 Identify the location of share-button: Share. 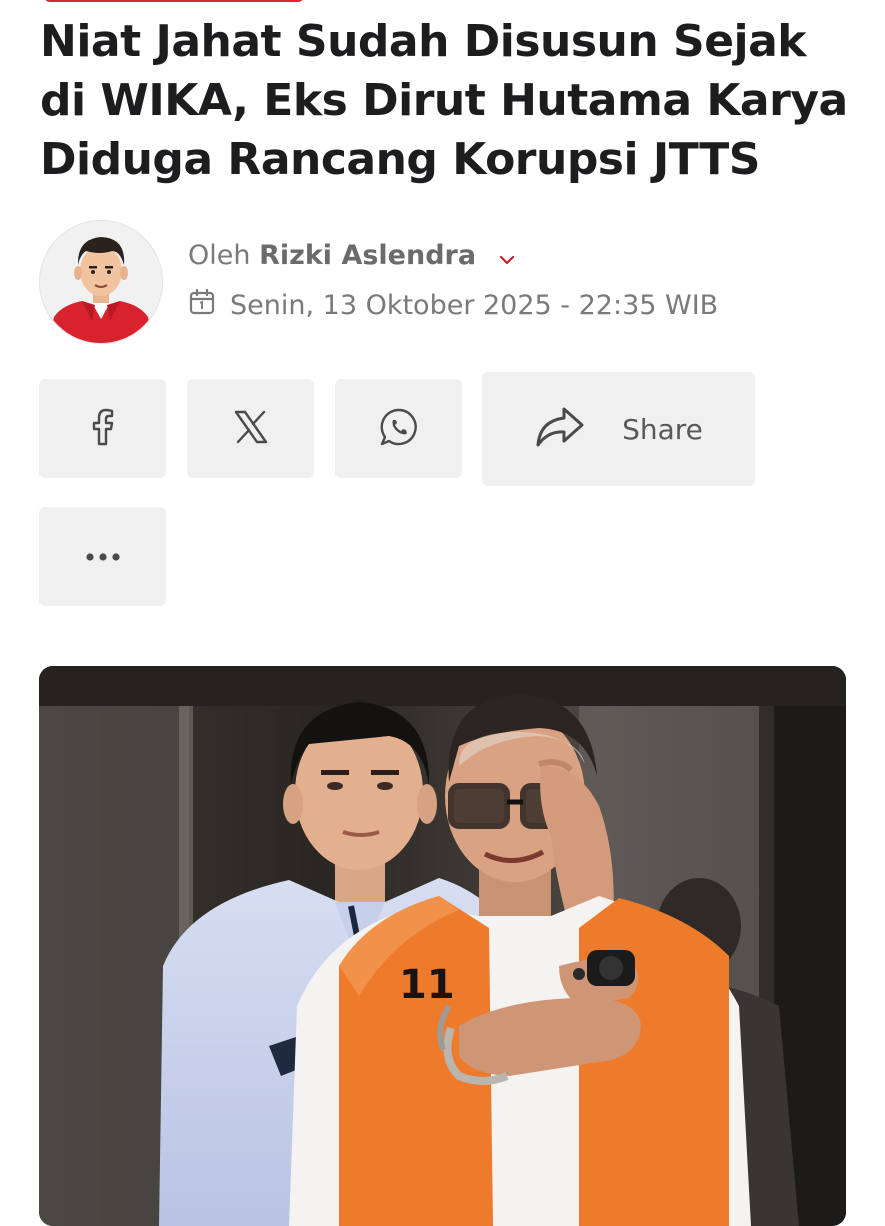
(618, 429).